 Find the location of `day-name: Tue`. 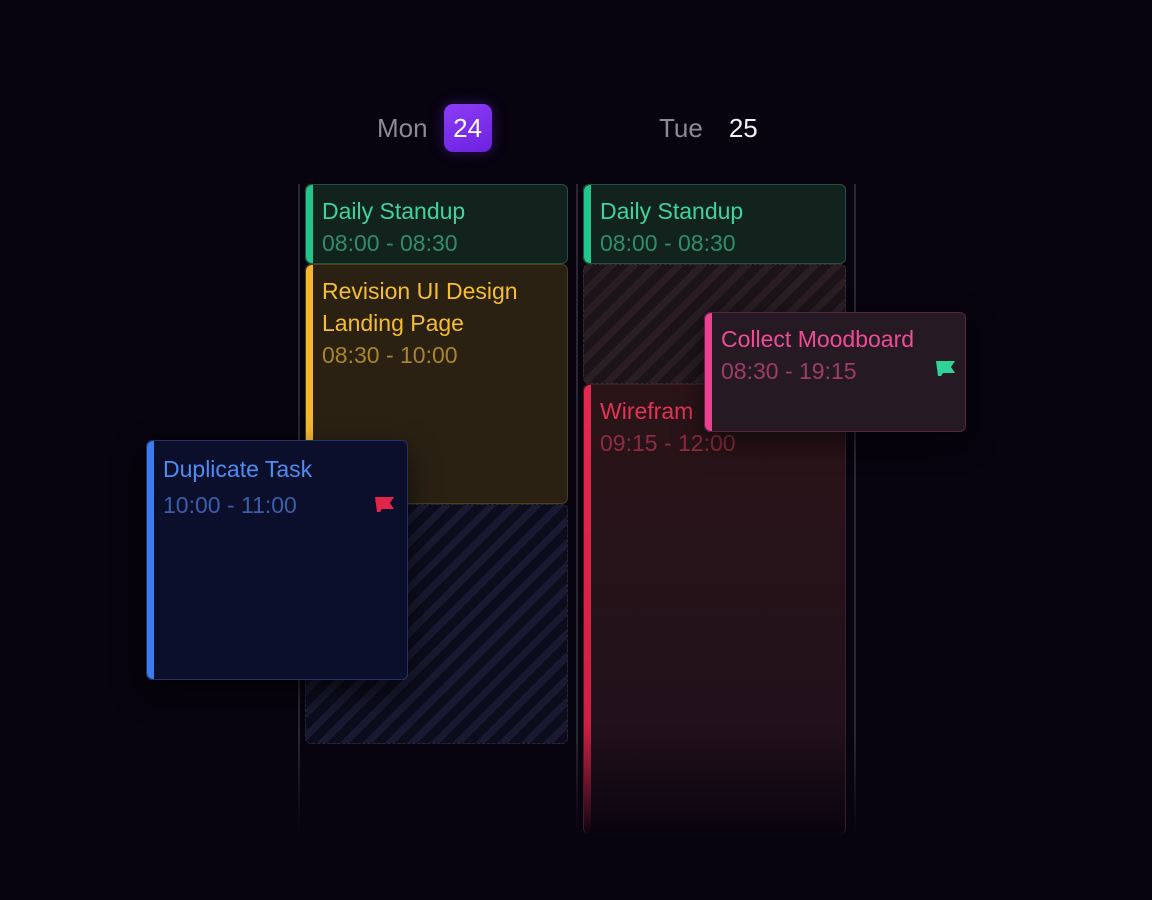

day-name: Tue is located at coordinates (681, 127).